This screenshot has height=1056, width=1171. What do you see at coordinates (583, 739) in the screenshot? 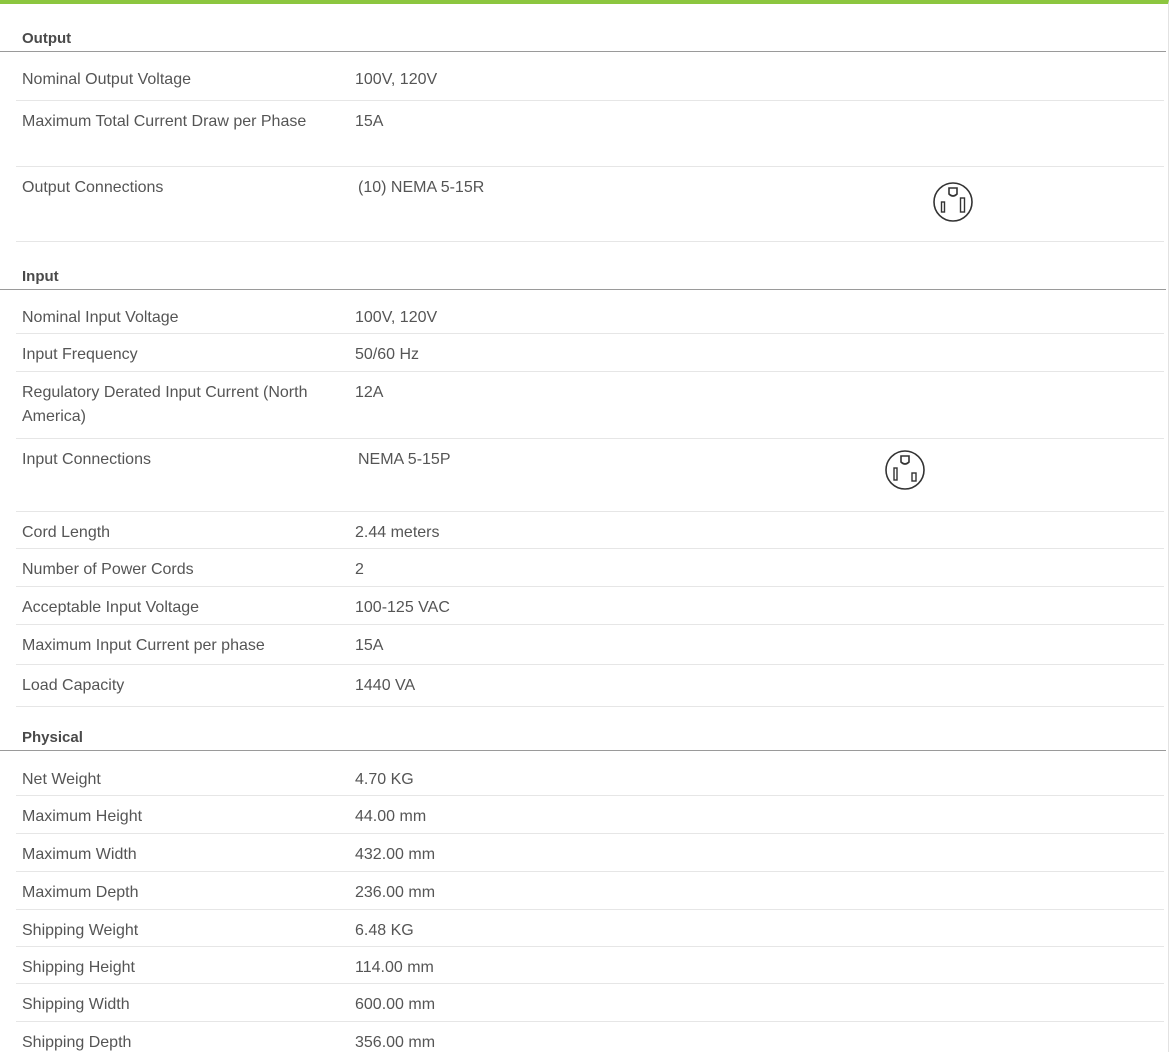
I see `section-header-physical: Physical` at bounding box center [583, 739].